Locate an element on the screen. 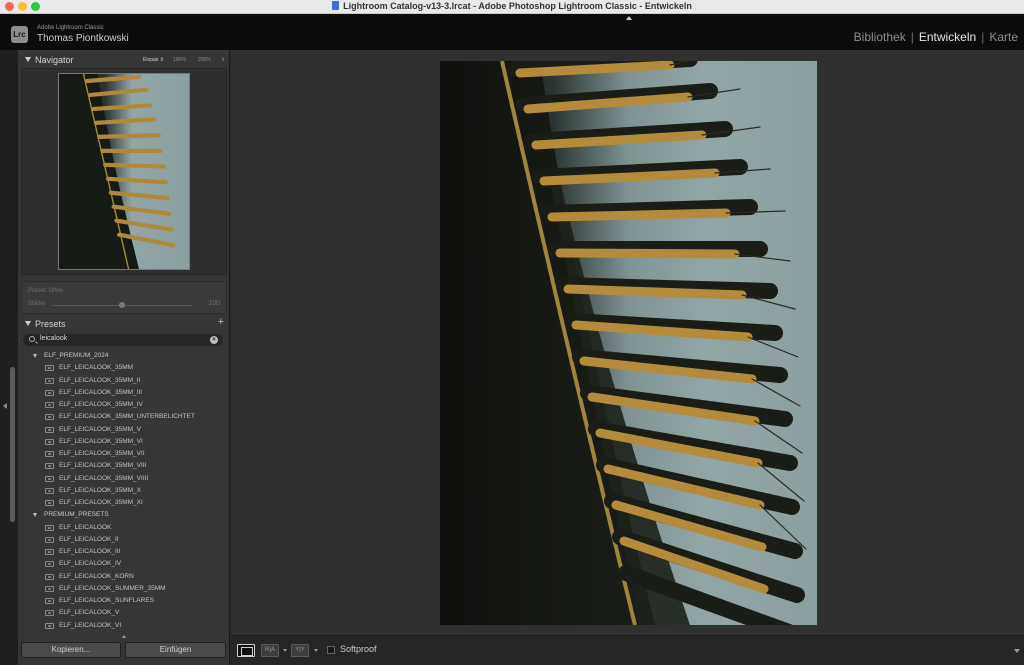  preset-item: ELF_LEICALOOK_35MM_II is located at coordinates (124, 381).